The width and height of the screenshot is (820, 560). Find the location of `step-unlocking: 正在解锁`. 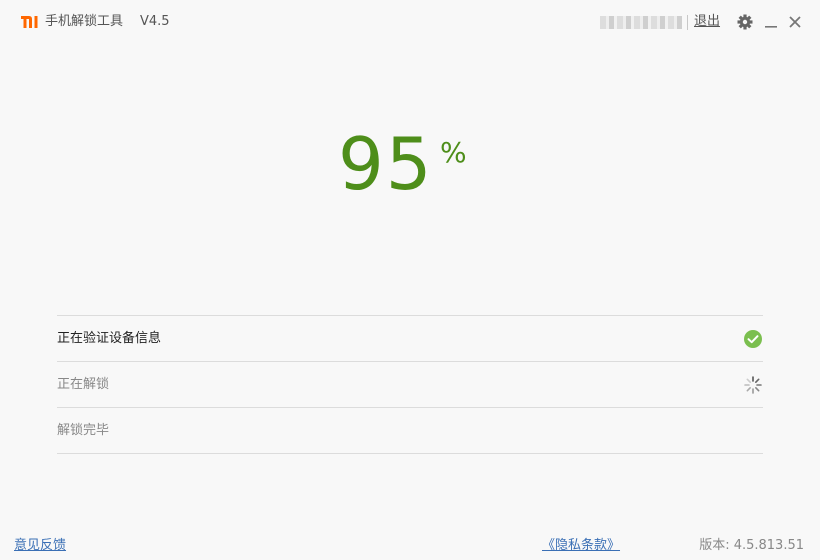

step-unlocking: 正在解锁 is located at coordinates (410, 384).